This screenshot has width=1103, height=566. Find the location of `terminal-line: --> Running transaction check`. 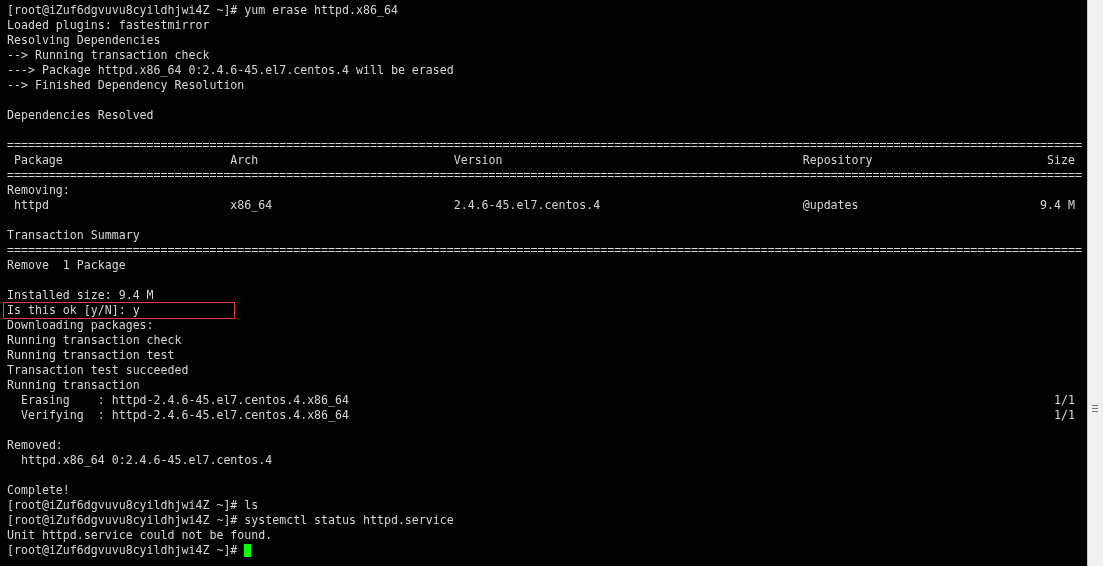

terminal-line: --> Running transaction check is located at coordinates (108, 55).